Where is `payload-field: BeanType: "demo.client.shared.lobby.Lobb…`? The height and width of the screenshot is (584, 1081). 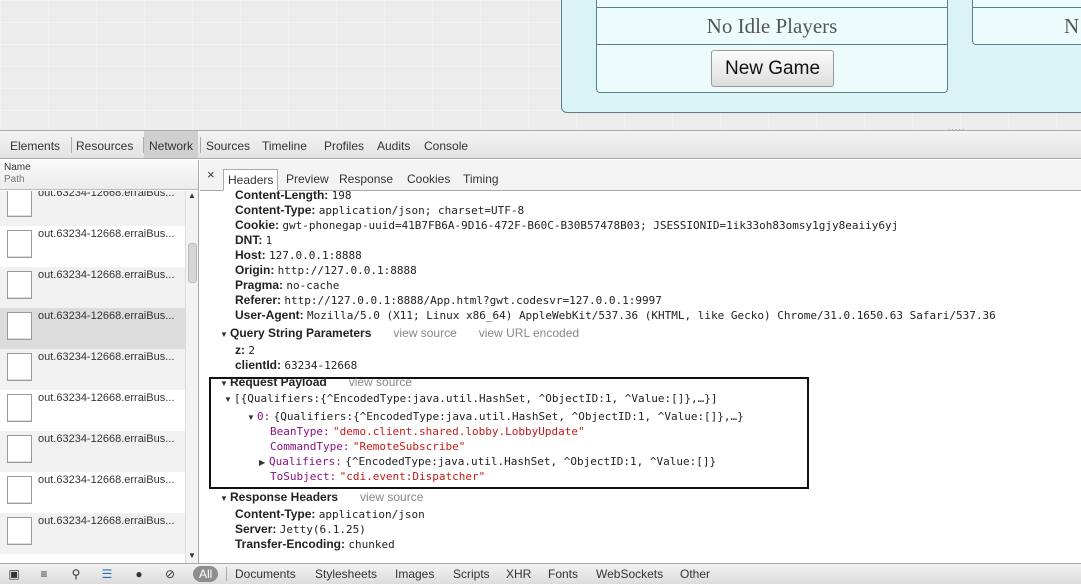
payload-field: BeanType: "demo.client.shared.lobby.Lobb… is located at coordinates (427, 431).